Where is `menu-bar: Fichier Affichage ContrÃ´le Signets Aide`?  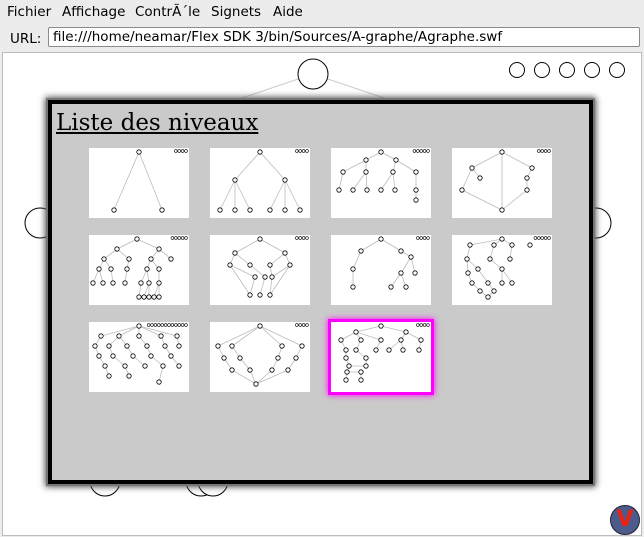 menu-bar: Fichier Affichage ContrÃ´le Signets Aide is located at coordinates (322, 12).